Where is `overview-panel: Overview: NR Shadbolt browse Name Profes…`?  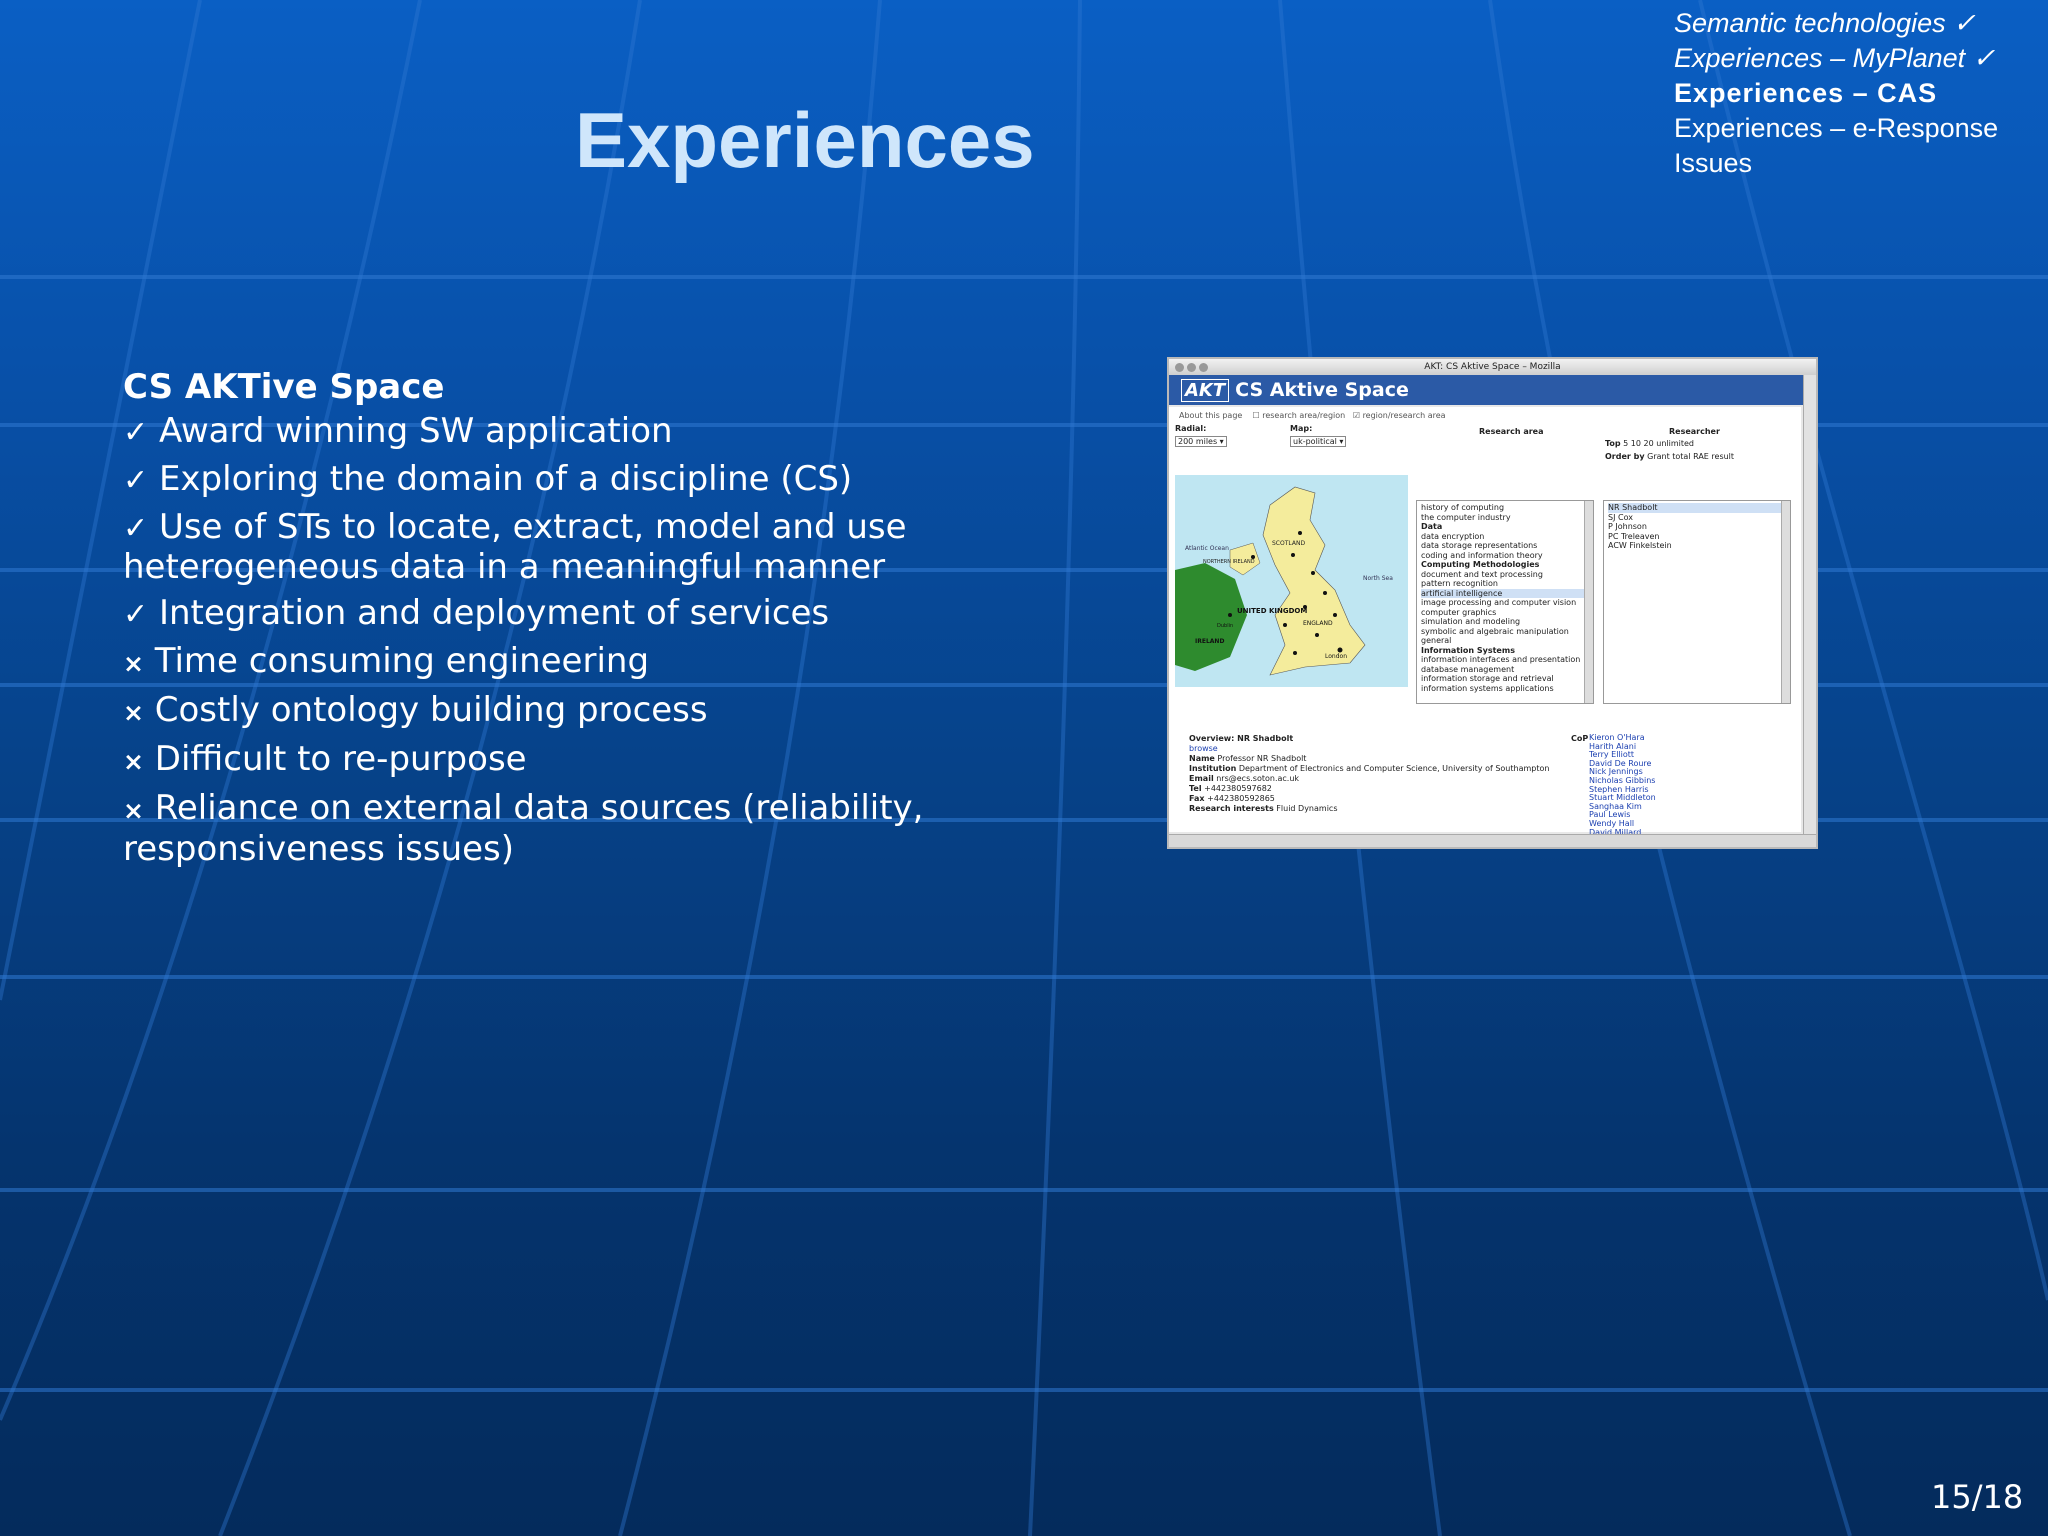 overview-panel: Overview: NR Shadbolt browse Name Profes… is located at coordinates (1369, 773).